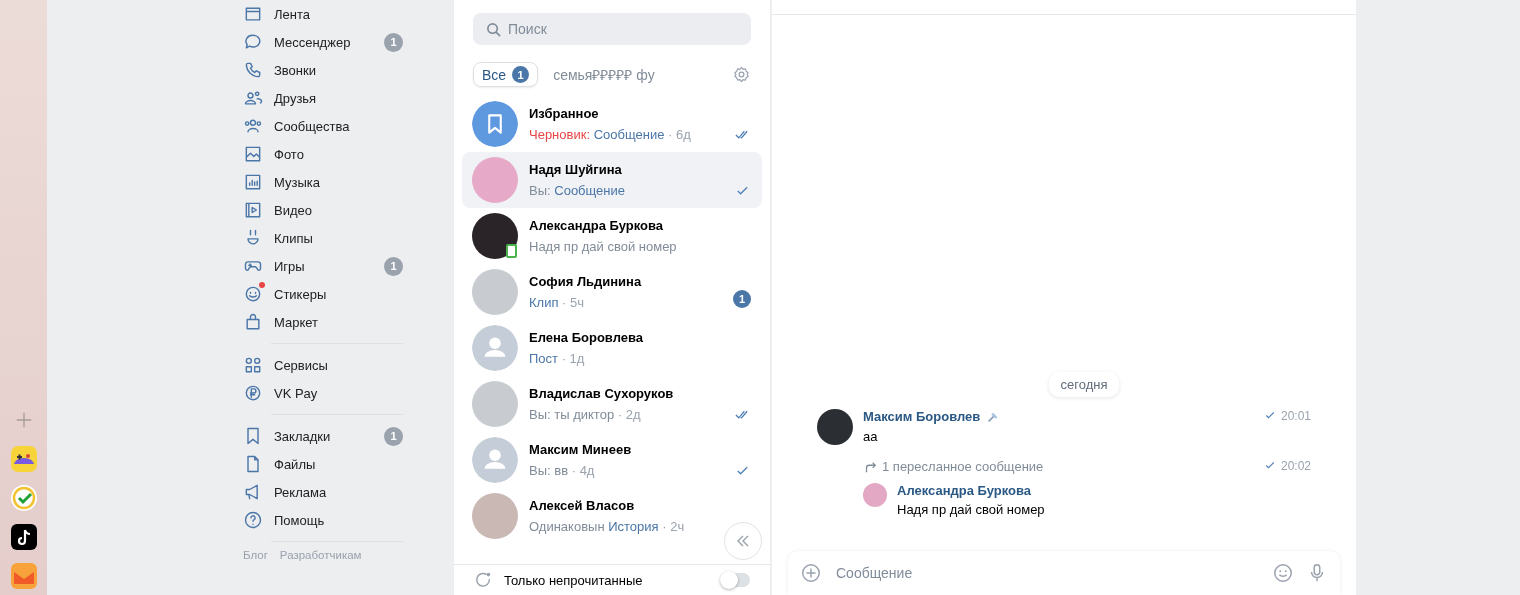 The width and height of the screenshot is (1520, 595). I want to click on sidebar-item: Стикеры, so click(323, 294).